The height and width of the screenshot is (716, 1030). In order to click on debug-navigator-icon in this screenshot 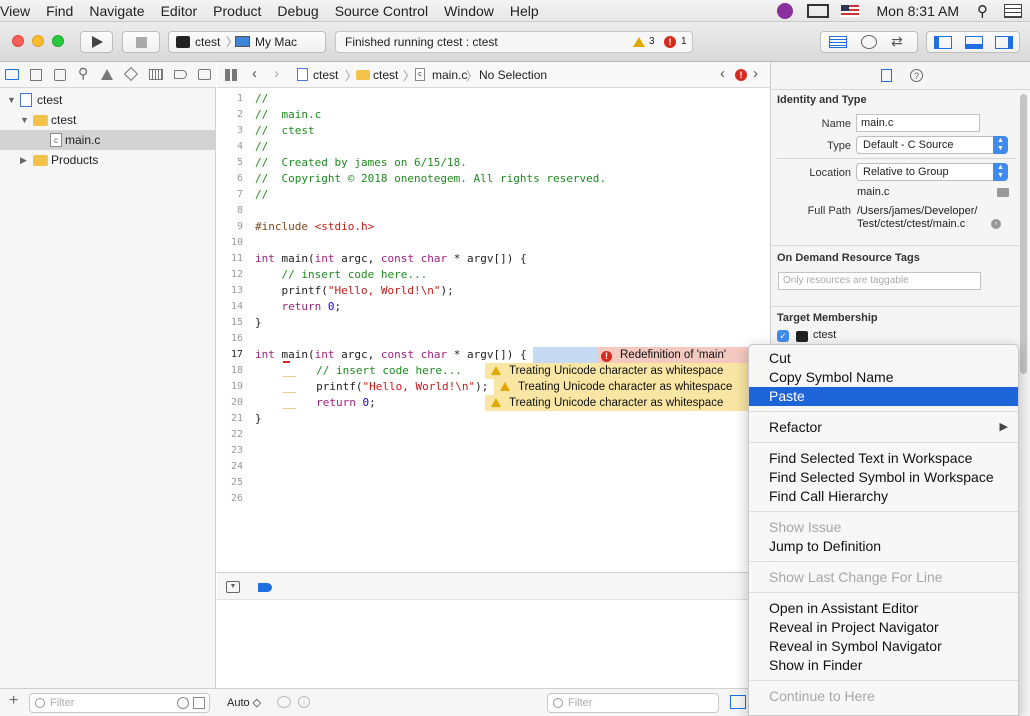, I will do `click(156, 74)`.